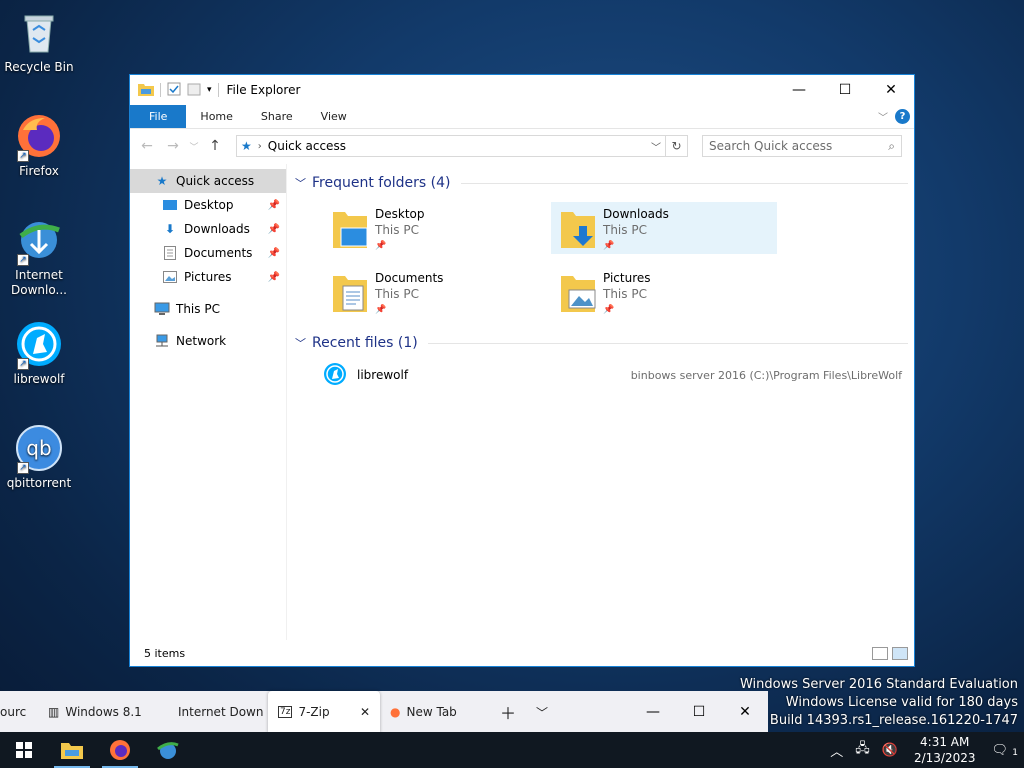  What do you see at coordinates (522, 653) in the screenshot?
I see `status-bar: 5 items` at bounding box center [522, 653].